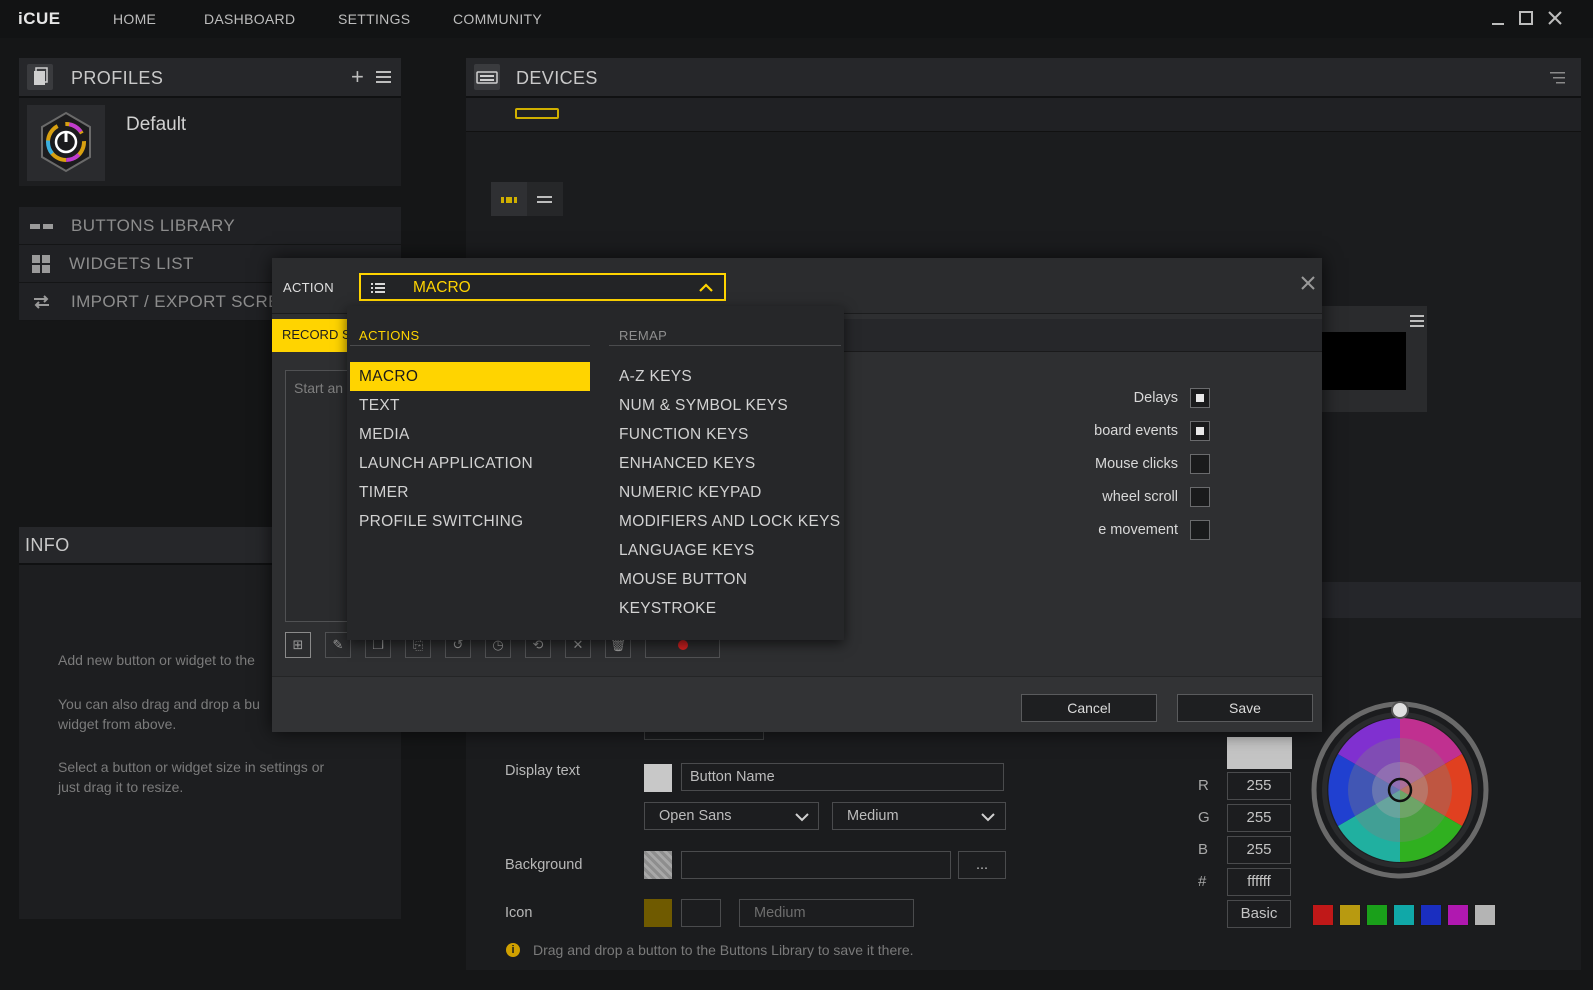 The image size is (1593, 990). What do you see at coordinates (1558, 80) in the screenshot?
I see `devices-menu-icon` at bounding box center [1558, 80].